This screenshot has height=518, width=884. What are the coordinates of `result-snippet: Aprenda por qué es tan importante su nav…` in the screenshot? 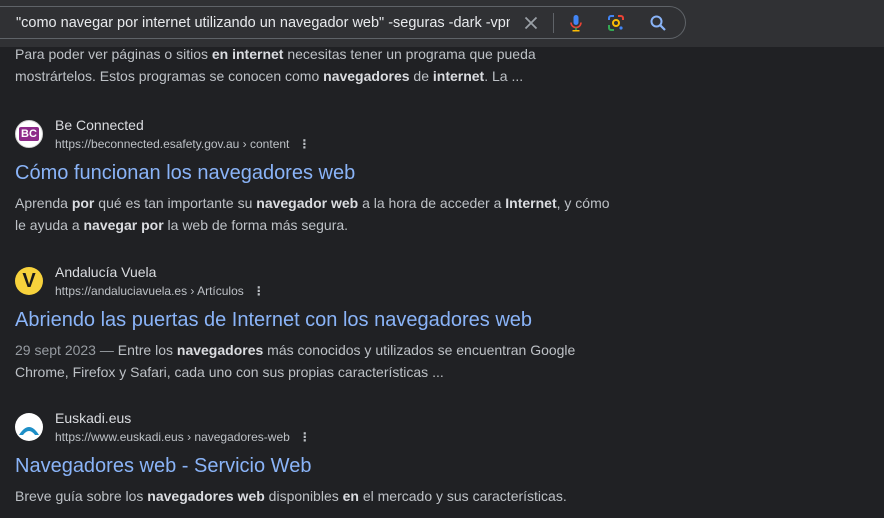 It's located at (312, 214).